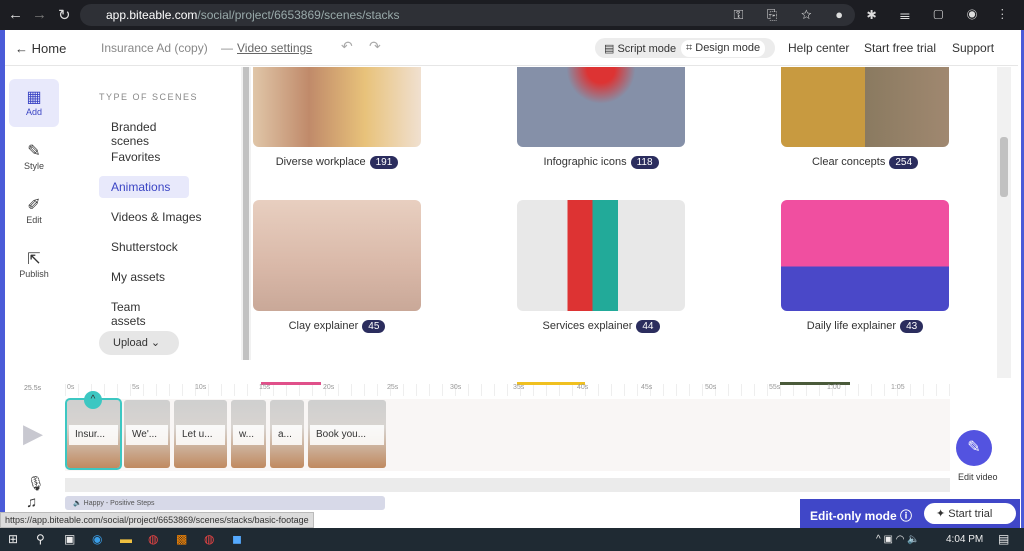 The image size is (1024, 551). What do you see at coordinates (34, 151) in the screenshot?
I see `brush-icon: ✎` at bounding box center [34, 151].